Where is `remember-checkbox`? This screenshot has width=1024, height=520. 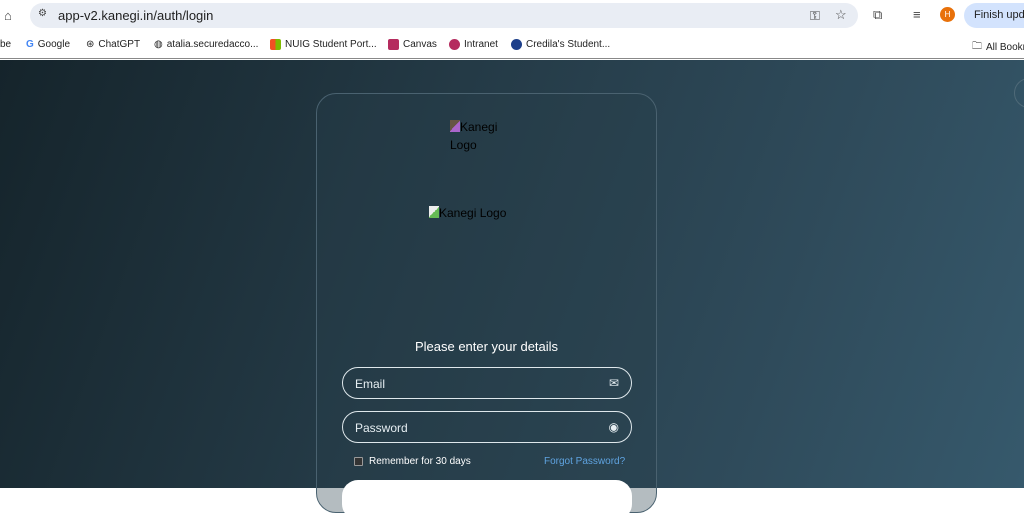
remember-checkbox is located at coordinates (358, 461).